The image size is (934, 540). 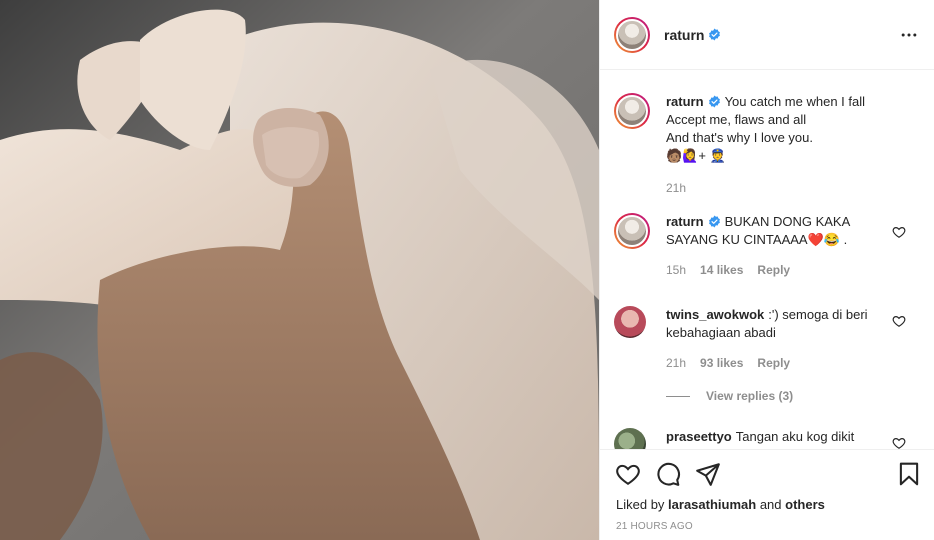 What do you see at coordinates (767, 35) in the screenshot?
I see `post-header: raturn` at bounding box center [767, 35].